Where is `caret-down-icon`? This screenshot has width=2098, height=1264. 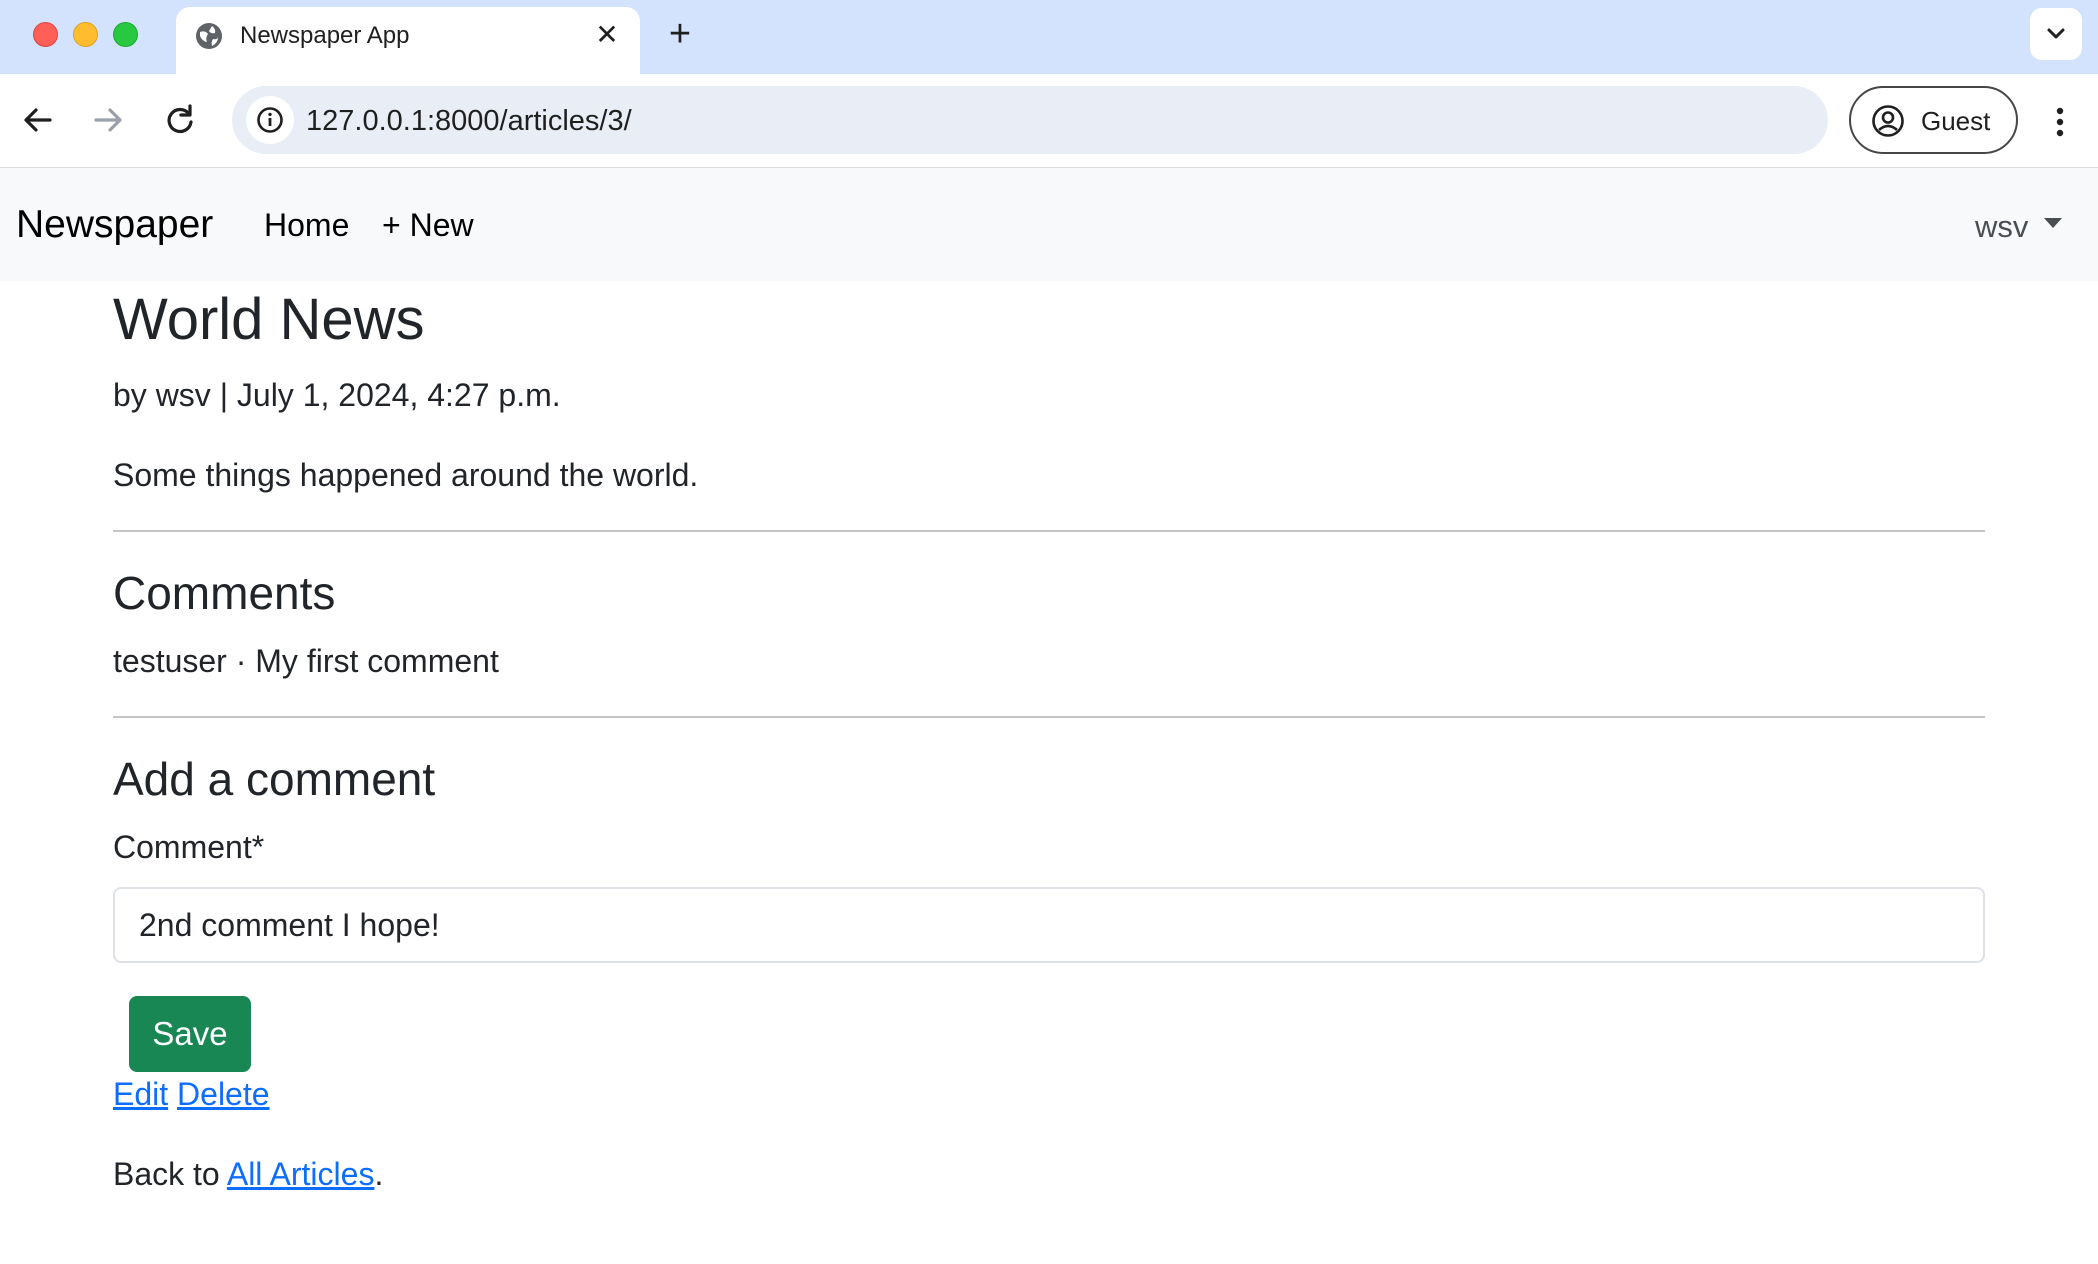 caret-down-icon is located at coordinates (2053, 222).